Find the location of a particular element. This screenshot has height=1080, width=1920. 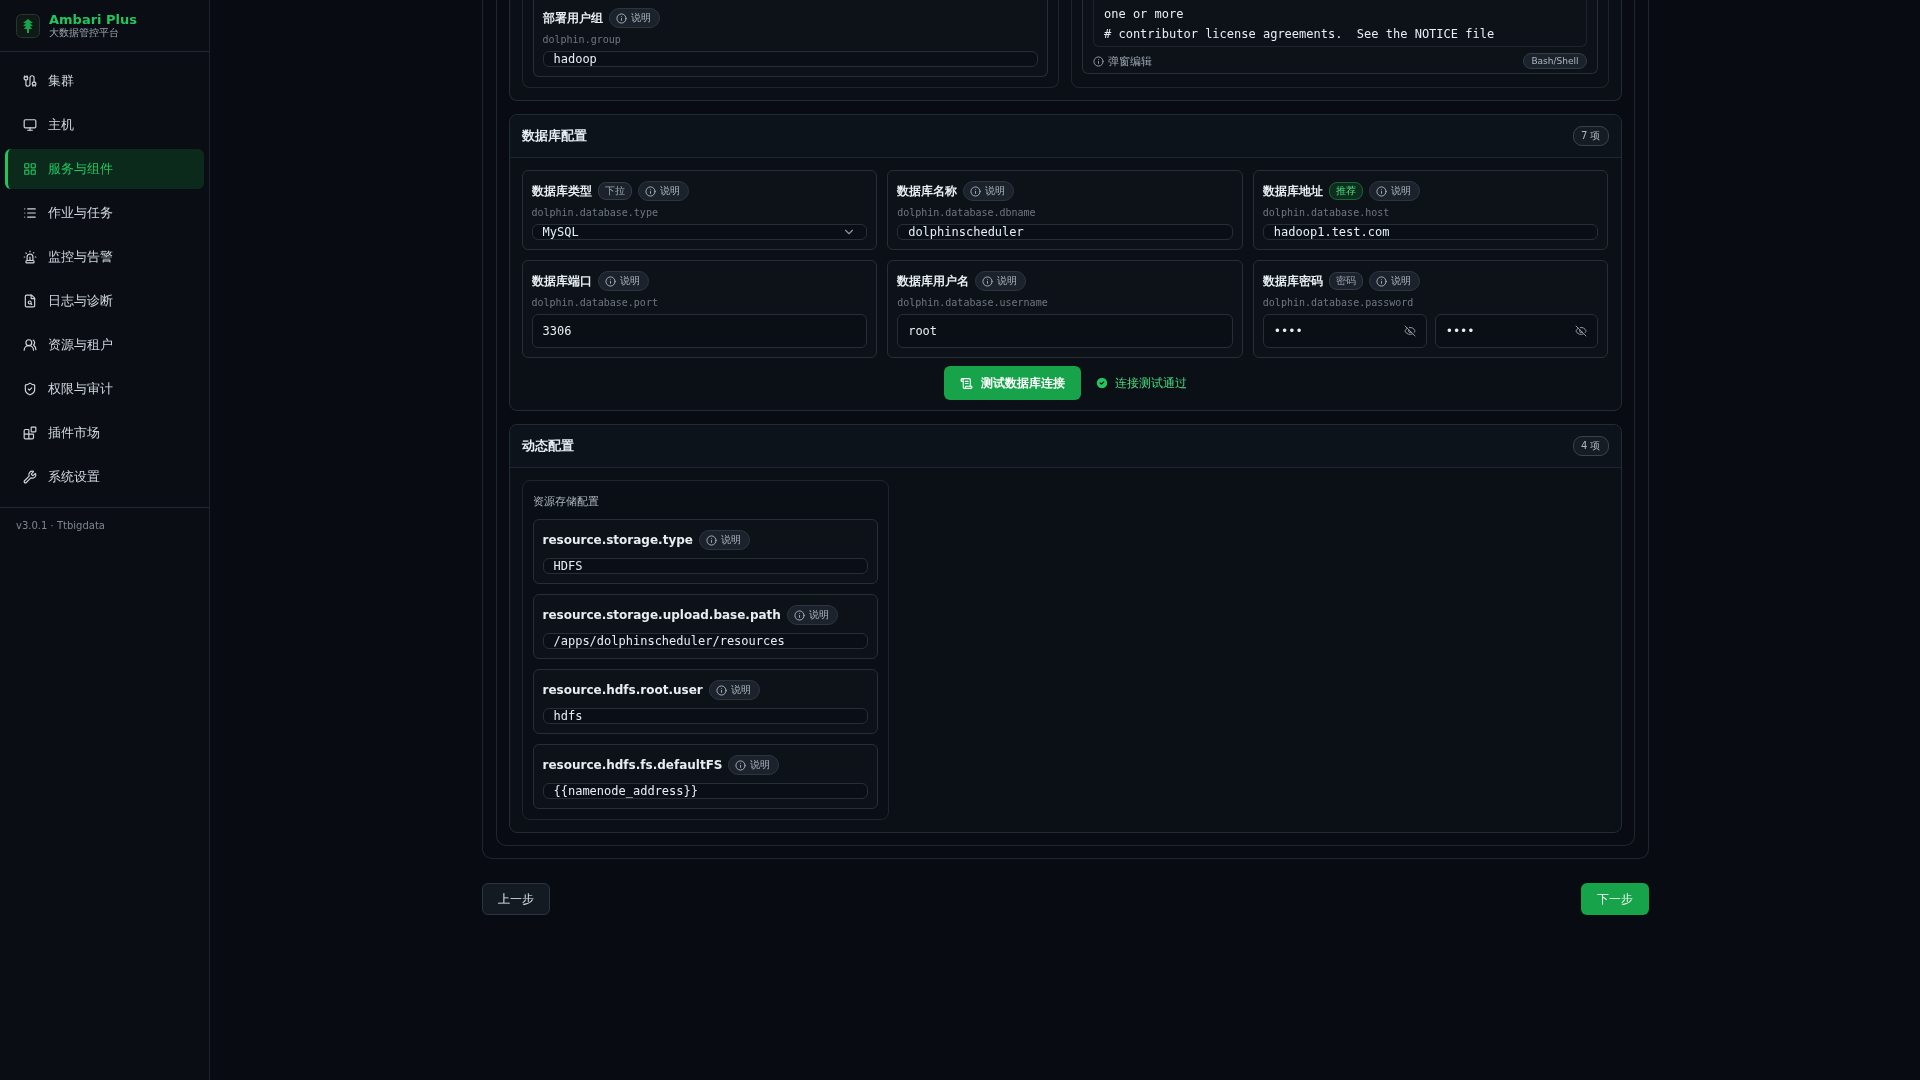

field-label: 部署用户组 is located at coordinates (572, 18).